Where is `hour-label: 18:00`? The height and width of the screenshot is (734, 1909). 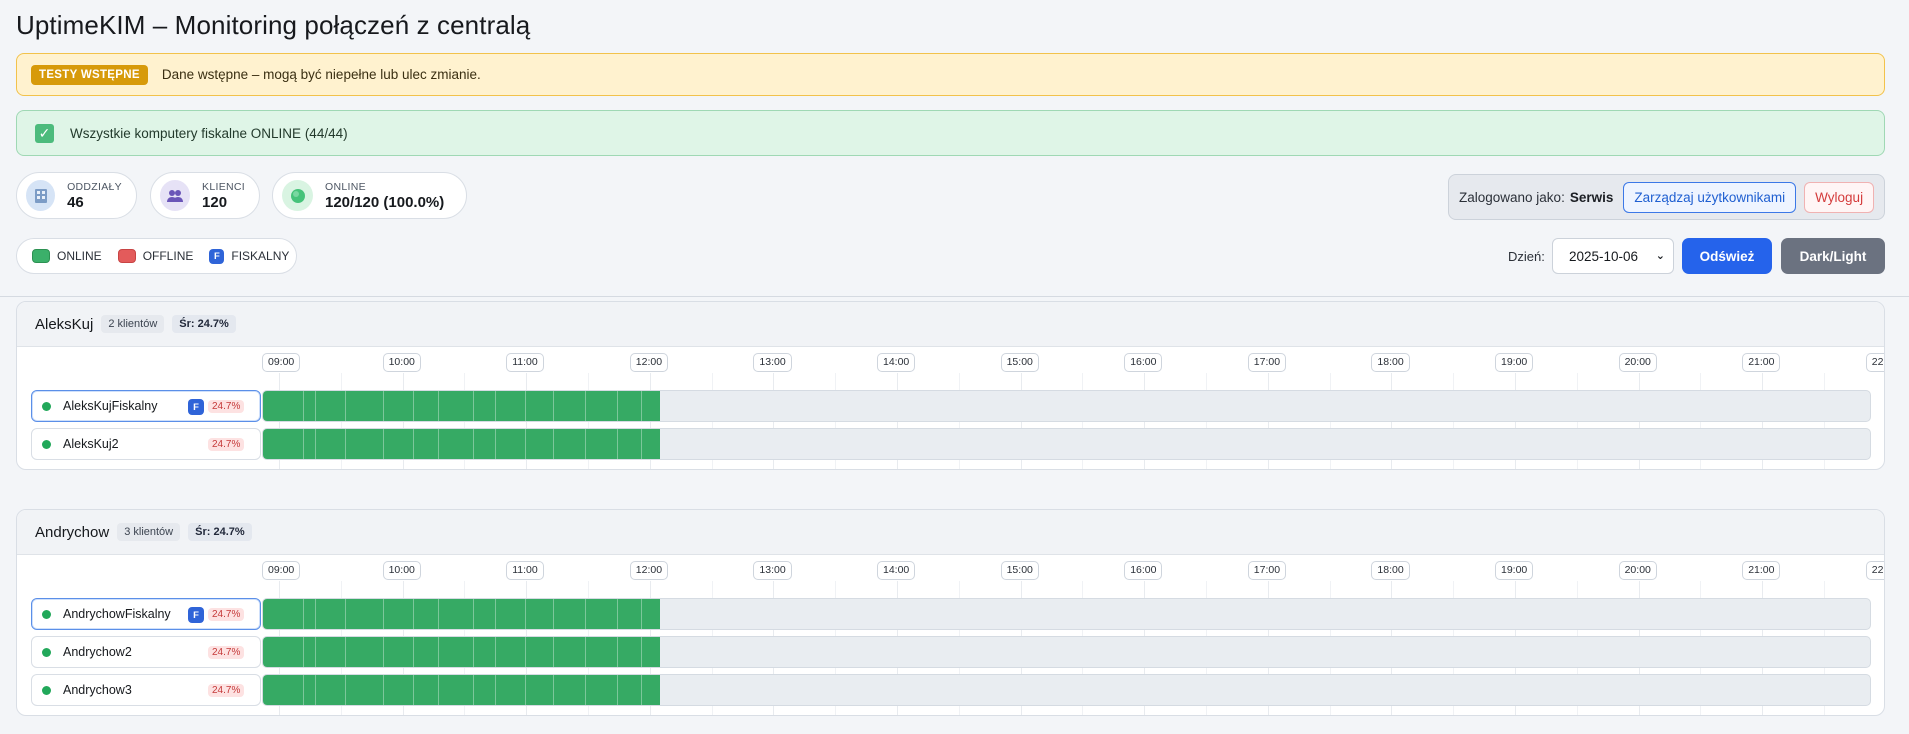 hour-label: 18:00 is located at coordinates (1390, 362).